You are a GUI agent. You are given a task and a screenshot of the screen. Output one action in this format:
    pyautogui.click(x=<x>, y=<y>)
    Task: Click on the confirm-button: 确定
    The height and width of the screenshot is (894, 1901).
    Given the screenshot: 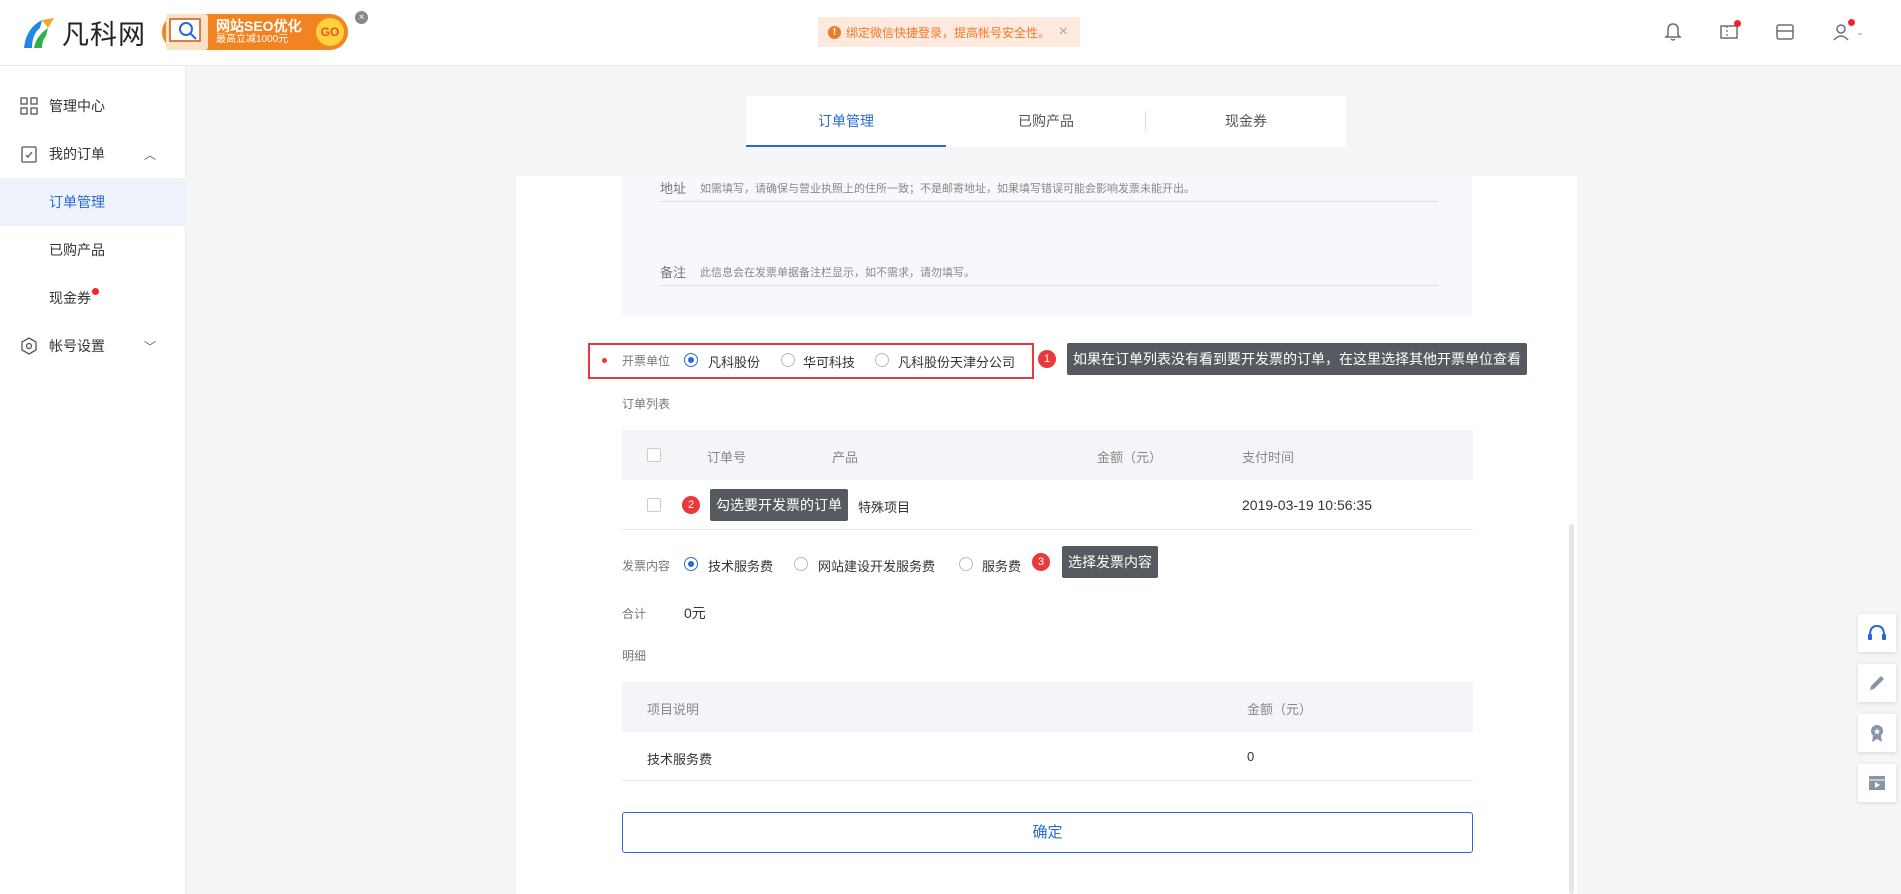 What is the action you would take?
    pyautogui.click(x=1047, y=832)
    